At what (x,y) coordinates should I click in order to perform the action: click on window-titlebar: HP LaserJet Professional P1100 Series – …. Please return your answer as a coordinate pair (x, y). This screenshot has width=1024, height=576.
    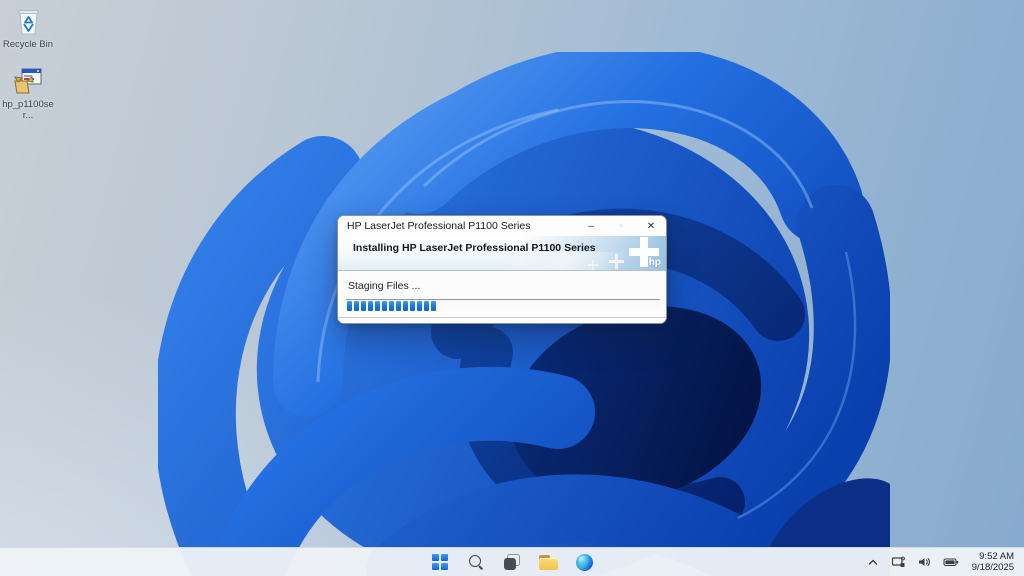
    Looking at the image, I should click on (502, 226).